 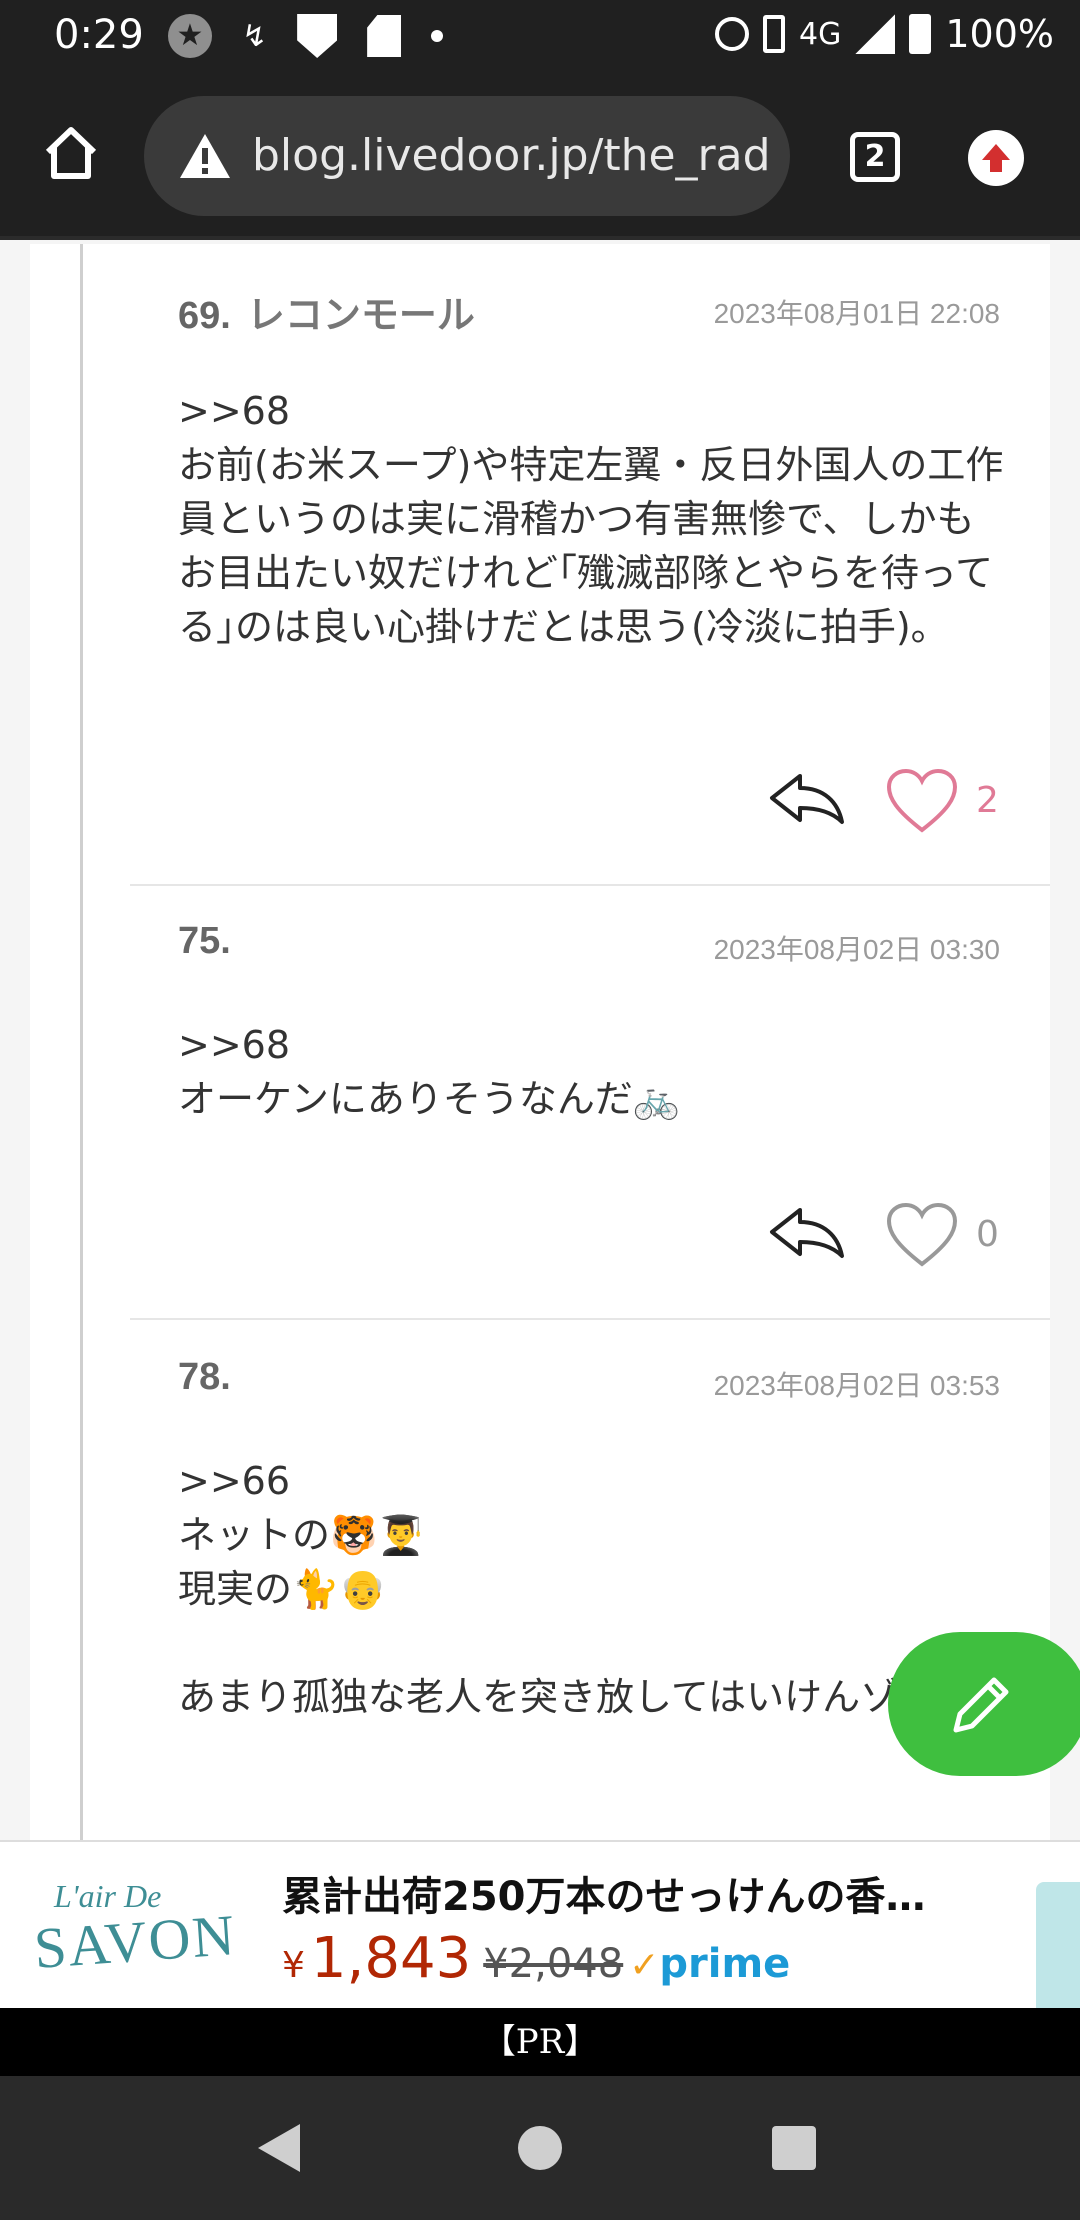 What do you see at coordinates (255, 36) in the screenshot?
I see `usb-icon: ↯` at bounding box center [255, 36].